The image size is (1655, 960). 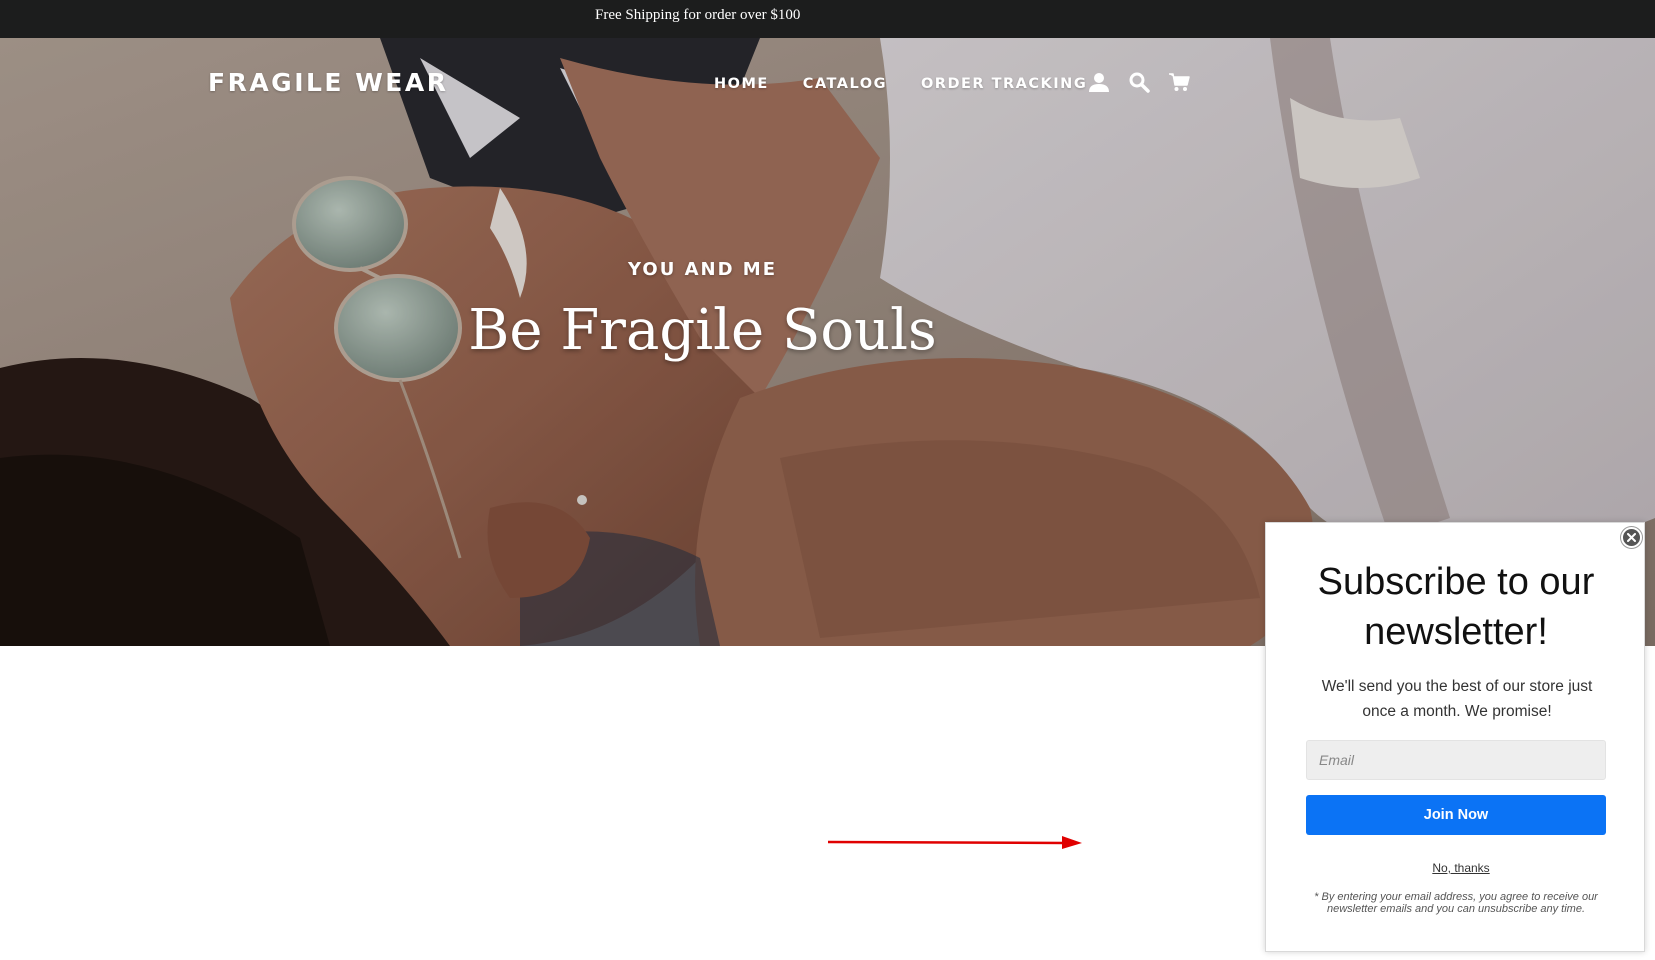 What do you see at coordinates (1460, 868) in the screenshot?
I see `no-thanks-link: No, thanks` at bounding box center [1460, 868].